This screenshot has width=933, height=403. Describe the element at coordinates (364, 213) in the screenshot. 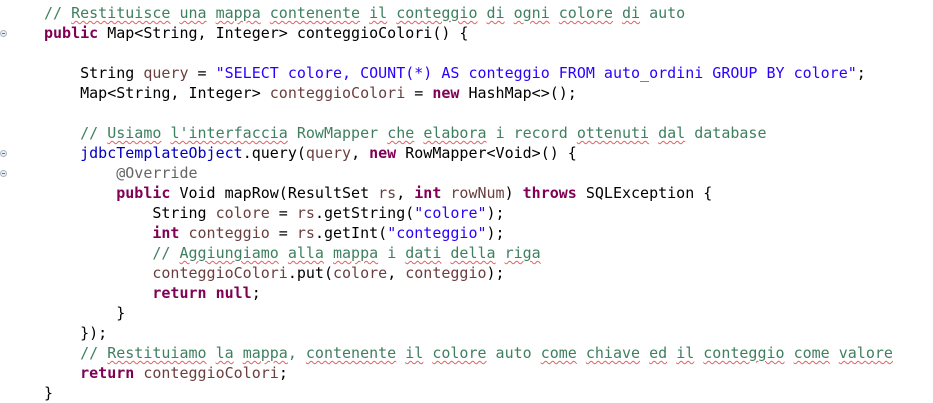

I see `code-token: .getString(` at that location.